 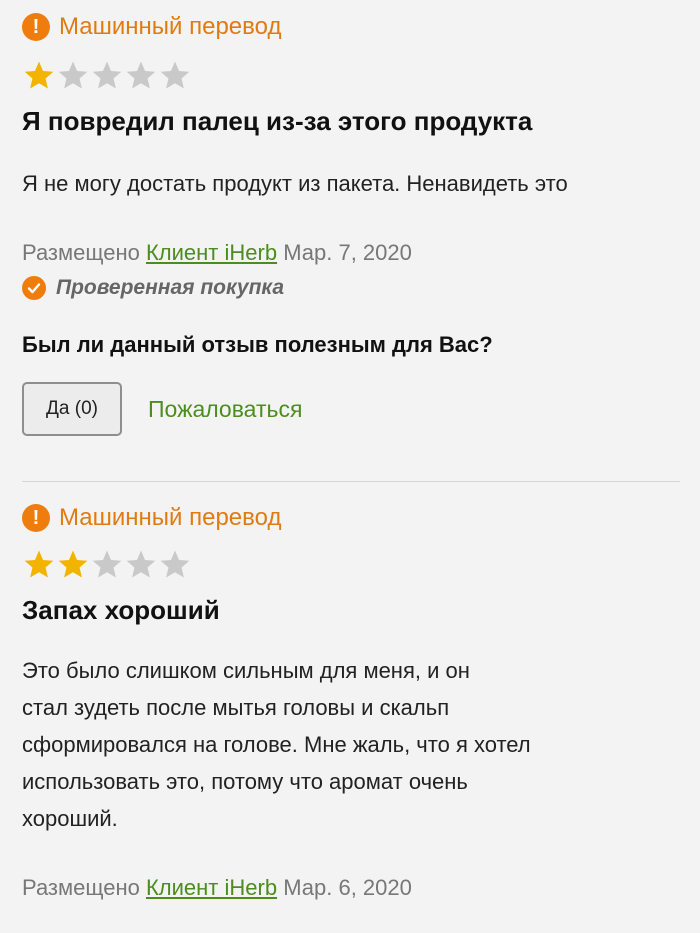 I want to click on helpful-yes-button: Да (0), so click(x=72, y=409).